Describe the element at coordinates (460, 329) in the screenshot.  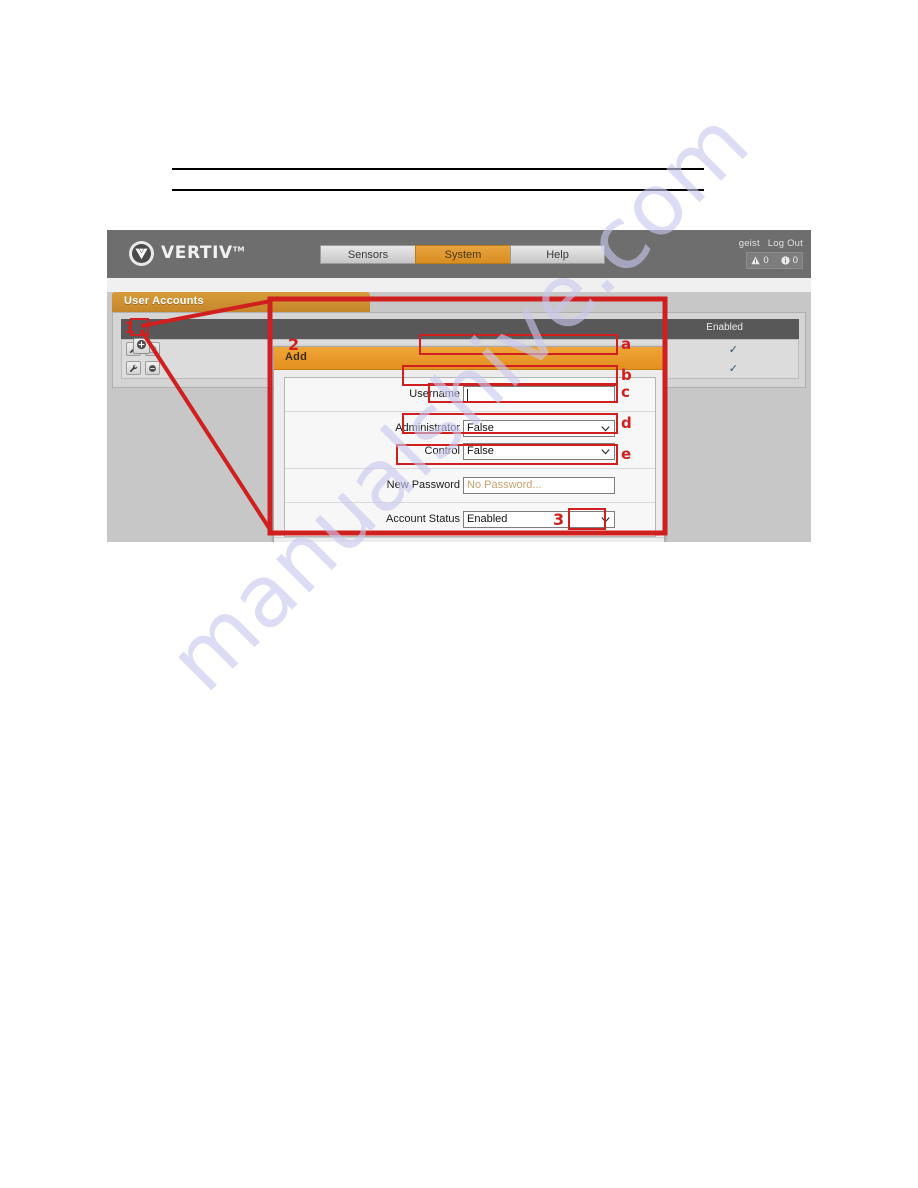
I see `accounts-table-header: Enabled` at that location.